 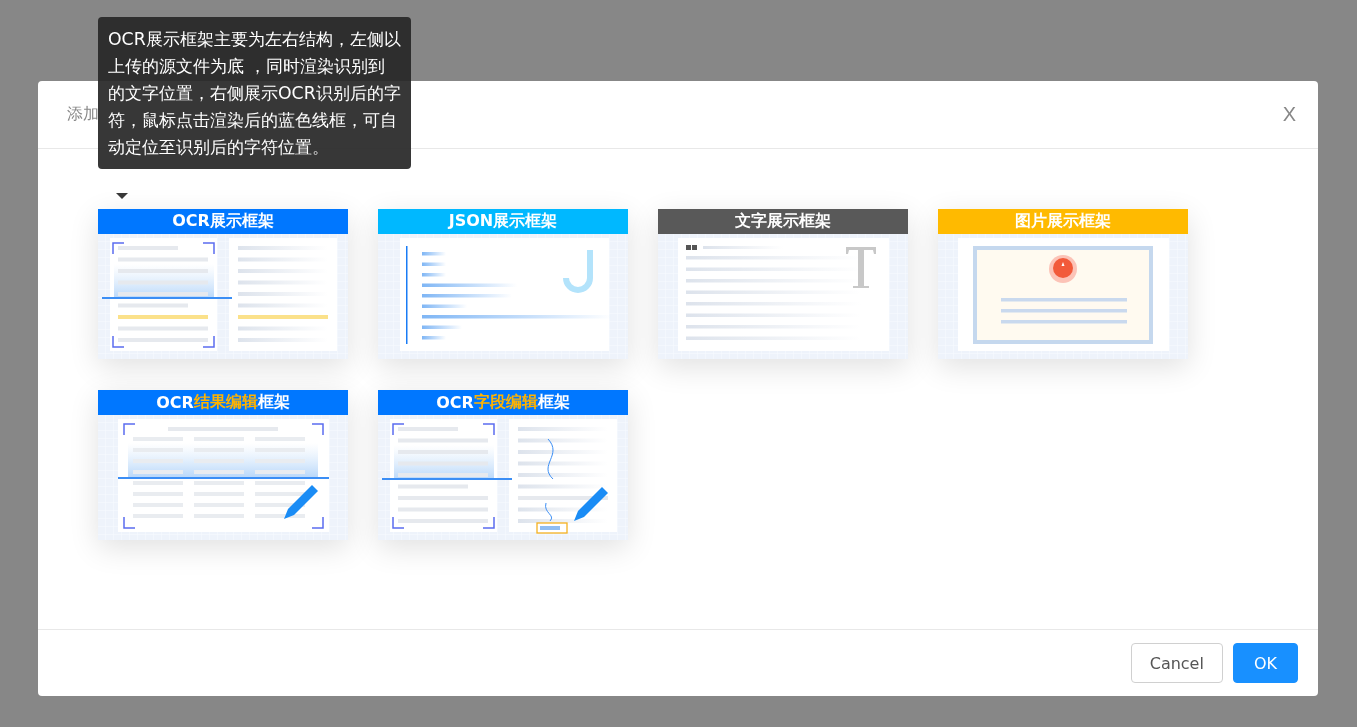 What do you see at coordinates (503, 402) in the screenshot?
I see `card-title: OCR字段编辑框架` at bounding box center [503, 402].